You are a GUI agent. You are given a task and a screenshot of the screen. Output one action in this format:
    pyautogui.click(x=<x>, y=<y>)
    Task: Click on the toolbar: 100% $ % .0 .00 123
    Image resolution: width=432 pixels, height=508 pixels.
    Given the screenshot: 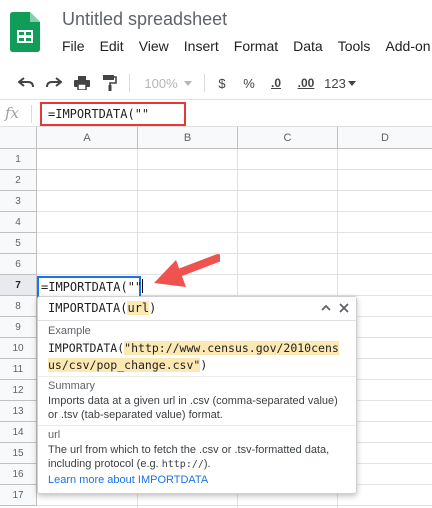 What is the action you would take?
    pyautogui.click(x=216, y=83)
    